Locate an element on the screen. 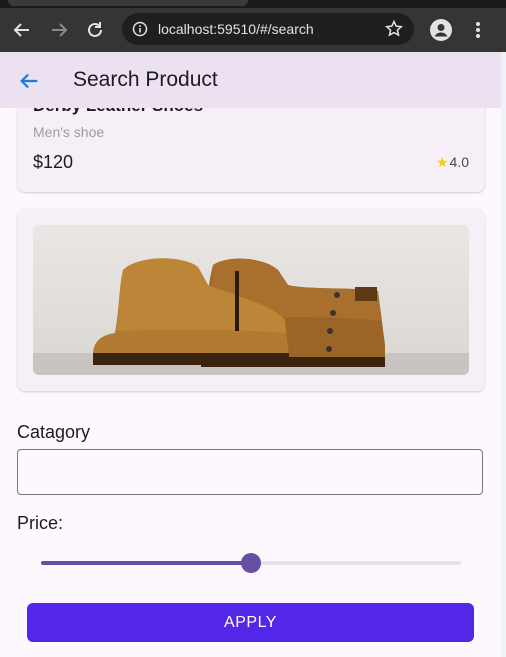 The width and height of the screenshot is (506, 657). price-slider is located at coordinates (251, 563).